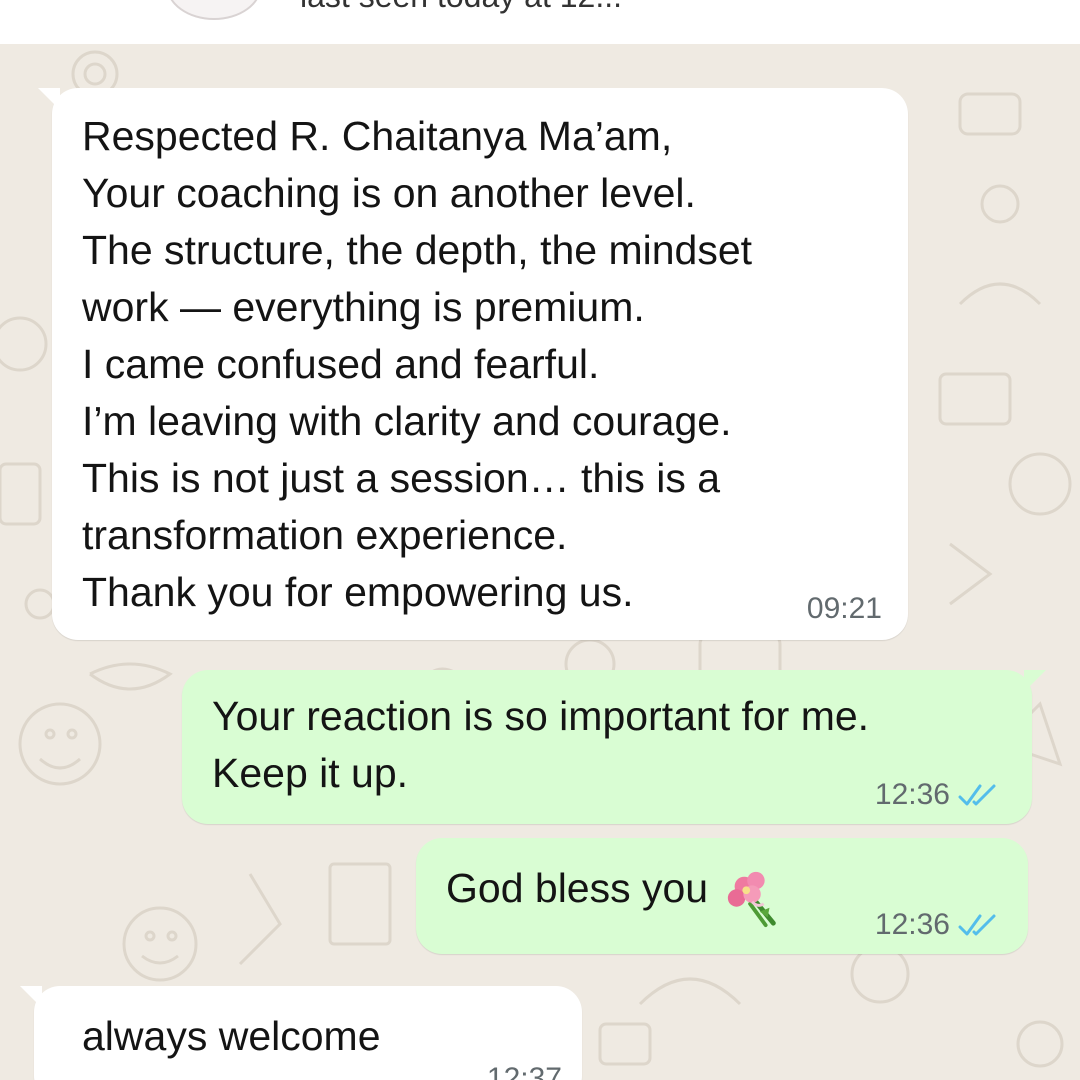 The height and width of the screenshot is (1080, 1080). What do you see at coordinates (377, 136) in the screenshot?
I see `message-line: Respected R. Chaitanya Ma’am,` at bounding box center [377, 136].